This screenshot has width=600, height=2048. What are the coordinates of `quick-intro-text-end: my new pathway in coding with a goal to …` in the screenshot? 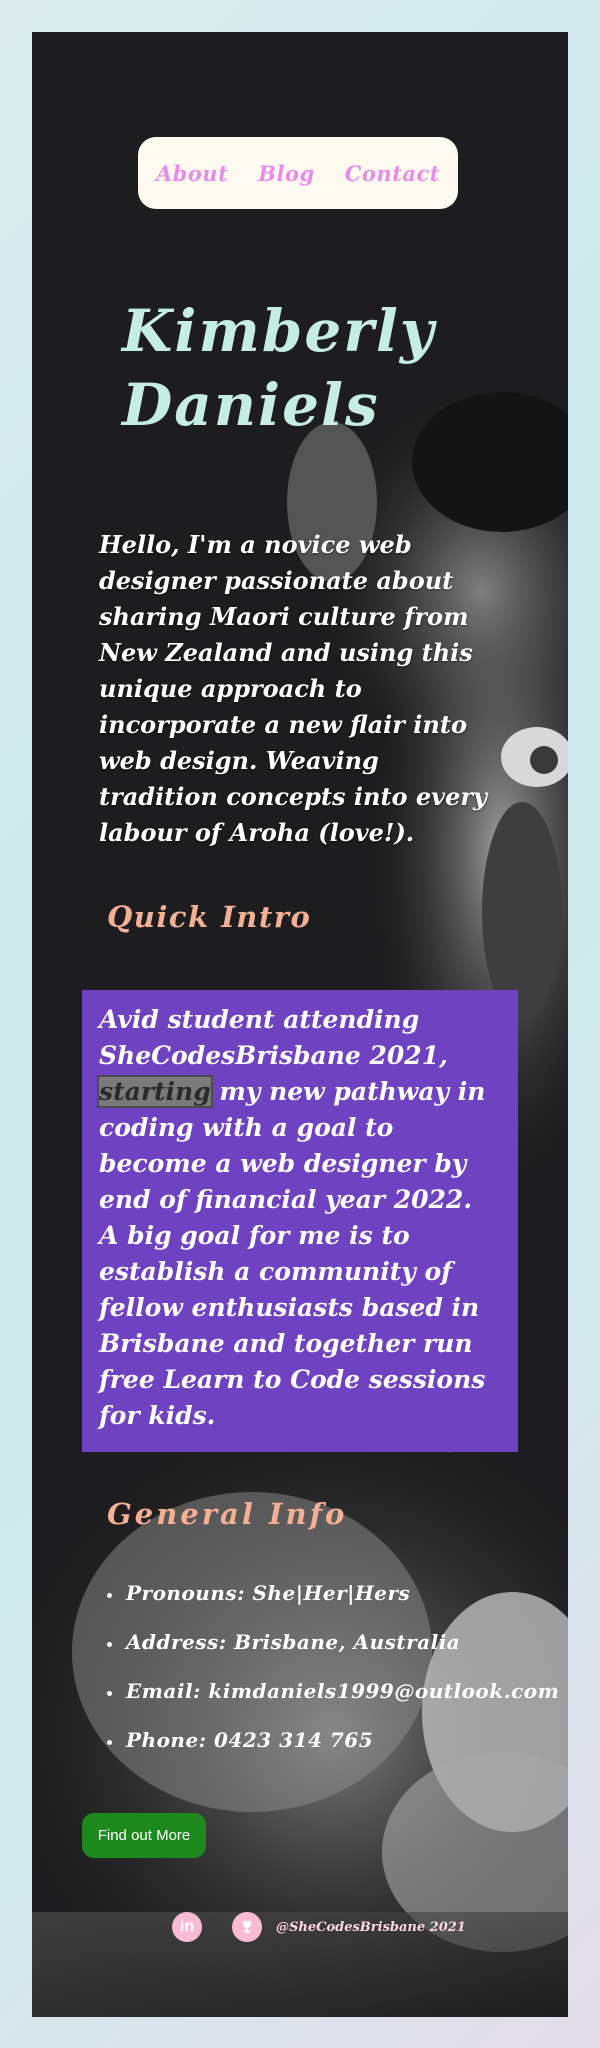 It's located at (292, 1253).